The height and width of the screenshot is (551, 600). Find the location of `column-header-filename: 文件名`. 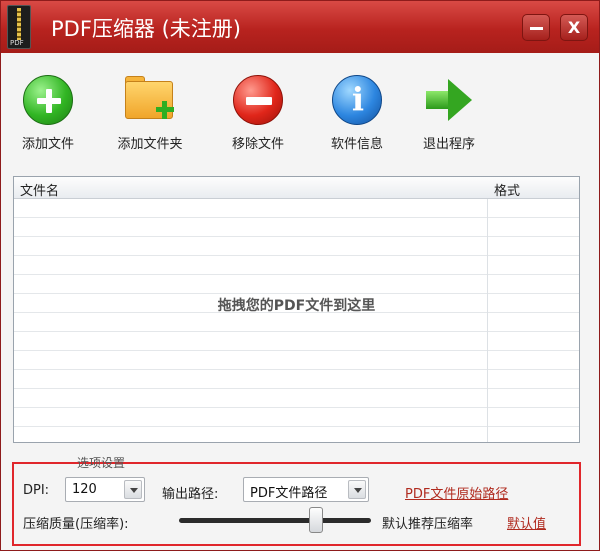

column-header-filename: 文件名 is located at coordinates (39, 189).